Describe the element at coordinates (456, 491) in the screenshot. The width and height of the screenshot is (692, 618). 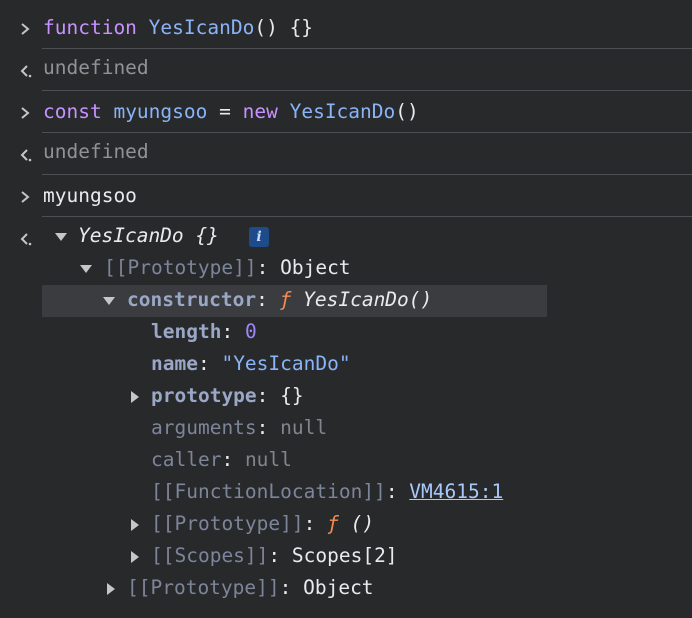
I see `source-link: VM4615:1` at that location.